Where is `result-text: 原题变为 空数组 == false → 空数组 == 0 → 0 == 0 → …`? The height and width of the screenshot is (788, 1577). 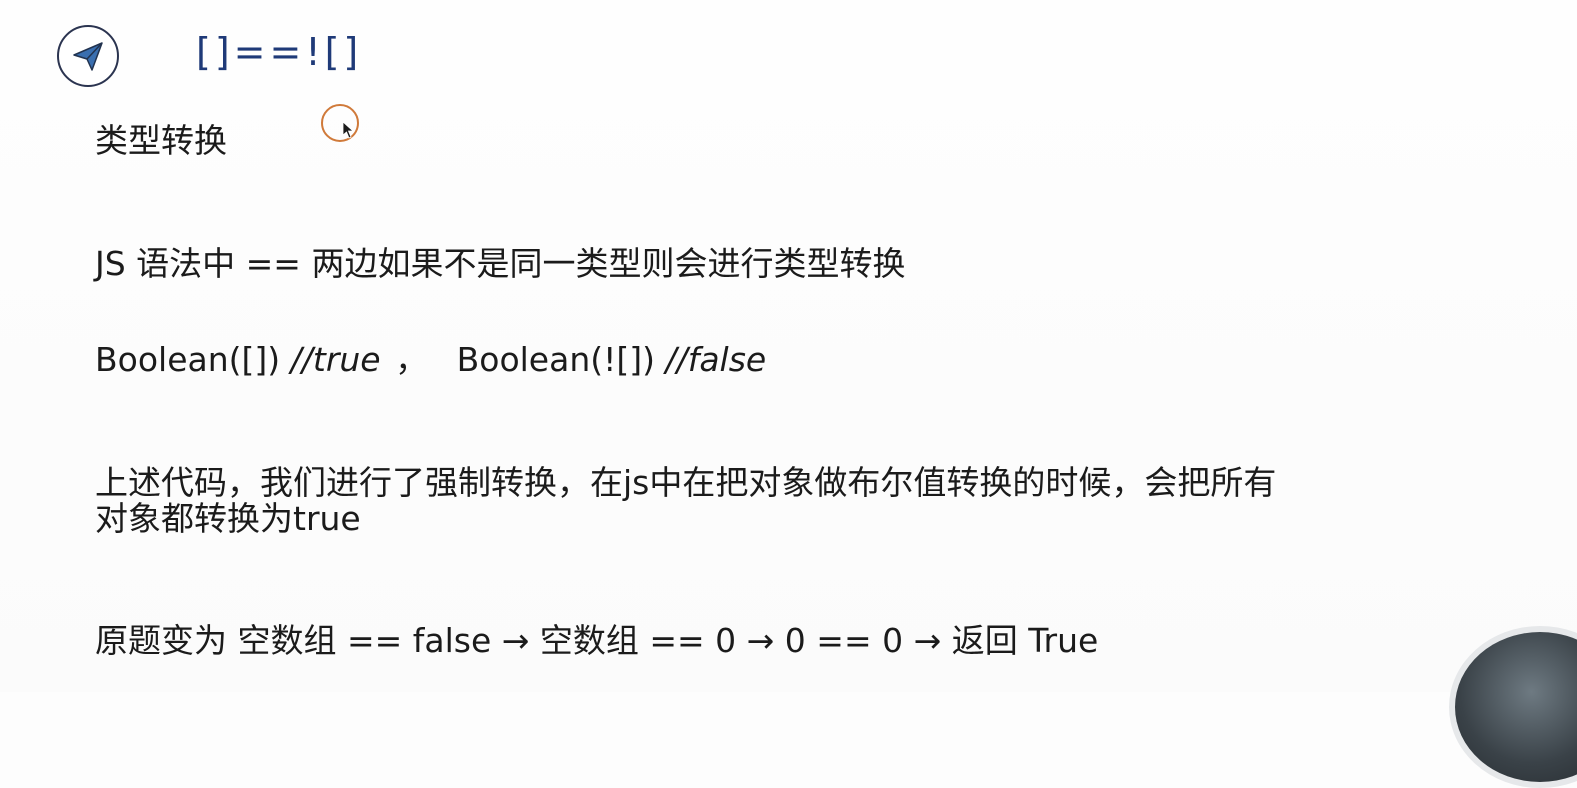 result-text: 原题变为 空数组 == false → 空数组 == 0 → 0 == 0 → … is located at coordinates (597, 640).